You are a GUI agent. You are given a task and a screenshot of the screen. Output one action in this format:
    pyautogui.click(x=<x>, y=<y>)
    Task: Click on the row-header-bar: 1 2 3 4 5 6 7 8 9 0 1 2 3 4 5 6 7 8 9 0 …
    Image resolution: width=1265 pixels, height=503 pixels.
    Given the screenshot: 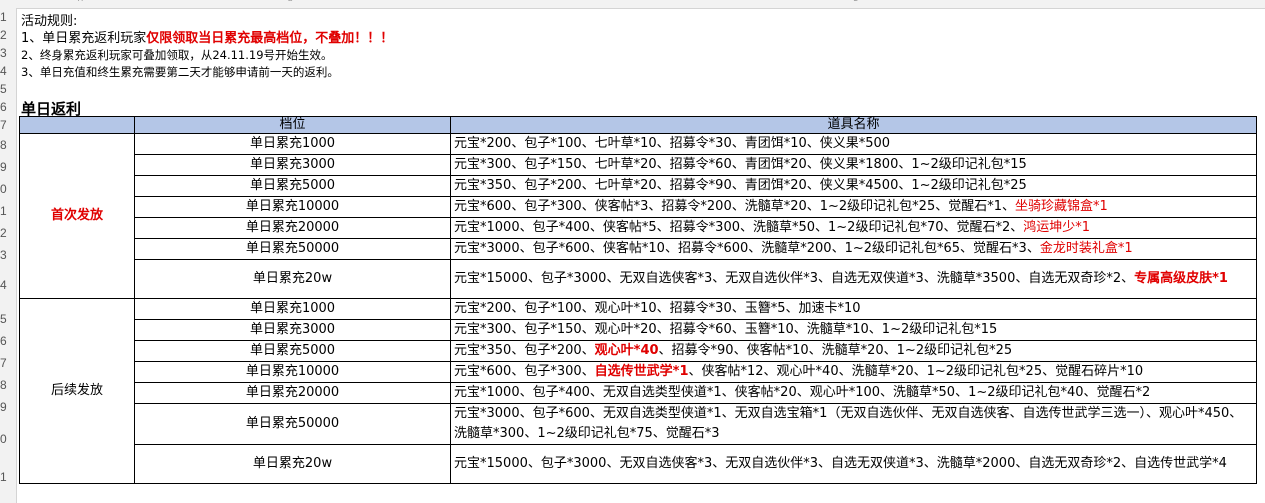 What is the action you would take?
    pyautogui.click(x=8, y=255)
    